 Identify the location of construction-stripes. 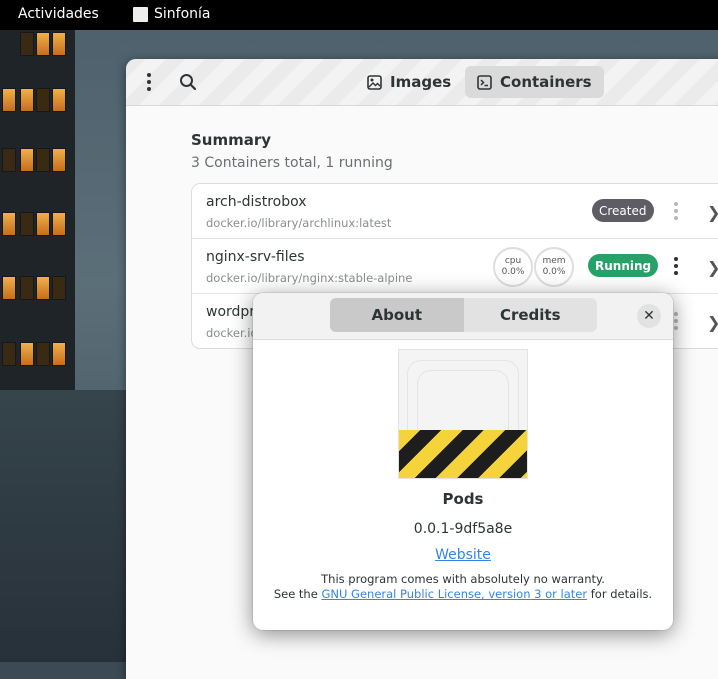
(463, 454).